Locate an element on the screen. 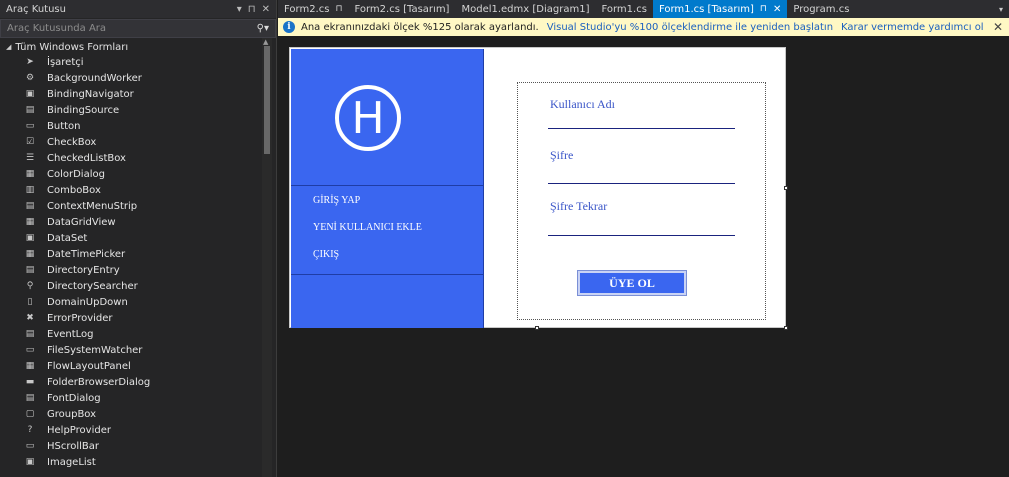 Image resolution: width=1009 pixels, height=477 pixels. toolbox-item: ▣ BindingNavigator is located at coordinates (131, 94).